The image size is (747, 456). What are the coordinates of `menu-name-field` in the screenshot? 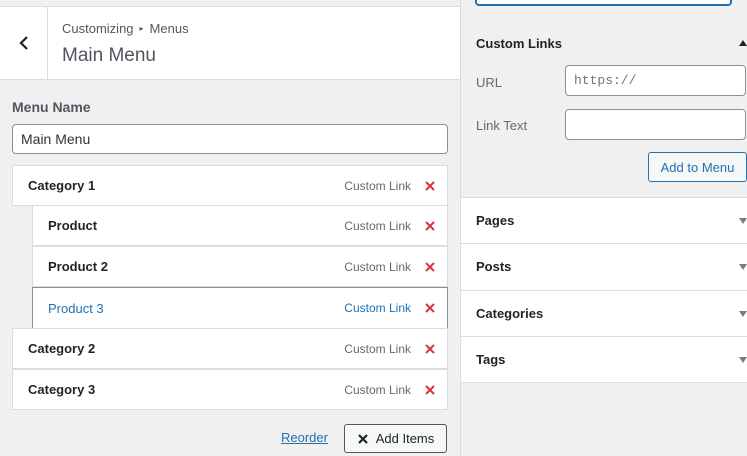 It's located at (230, 139).